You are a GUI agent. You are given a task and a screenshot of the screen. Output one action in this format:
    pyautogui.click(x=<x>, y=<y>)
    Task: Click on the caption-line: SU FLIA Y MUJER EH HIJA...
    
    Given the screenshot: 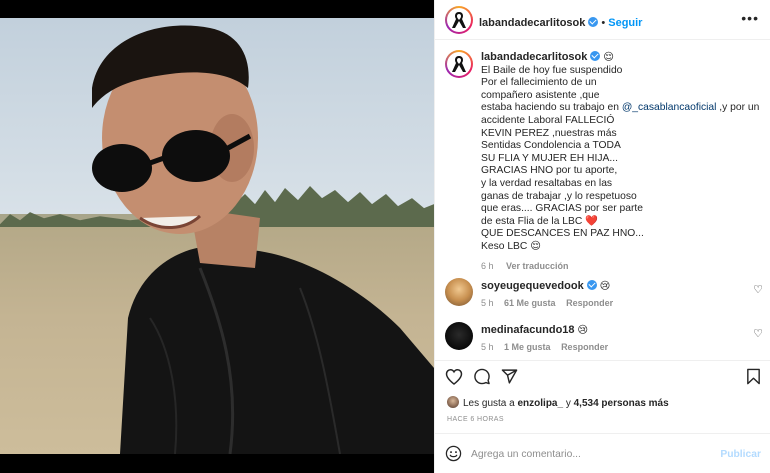 What is the action you would take?
    pyautogui.click(x=549, y=158)
    